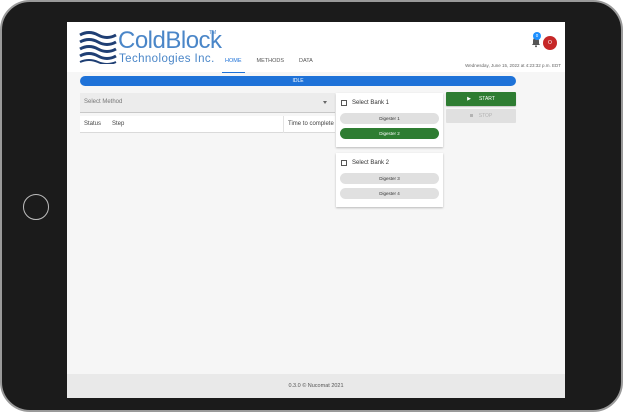 The height and width of the screenshot is (412, 623). What do you see at coordinates (389, 193) in the screenshot?
I see `digester-4-button: Digester 4` at bounding box center [389, 193].